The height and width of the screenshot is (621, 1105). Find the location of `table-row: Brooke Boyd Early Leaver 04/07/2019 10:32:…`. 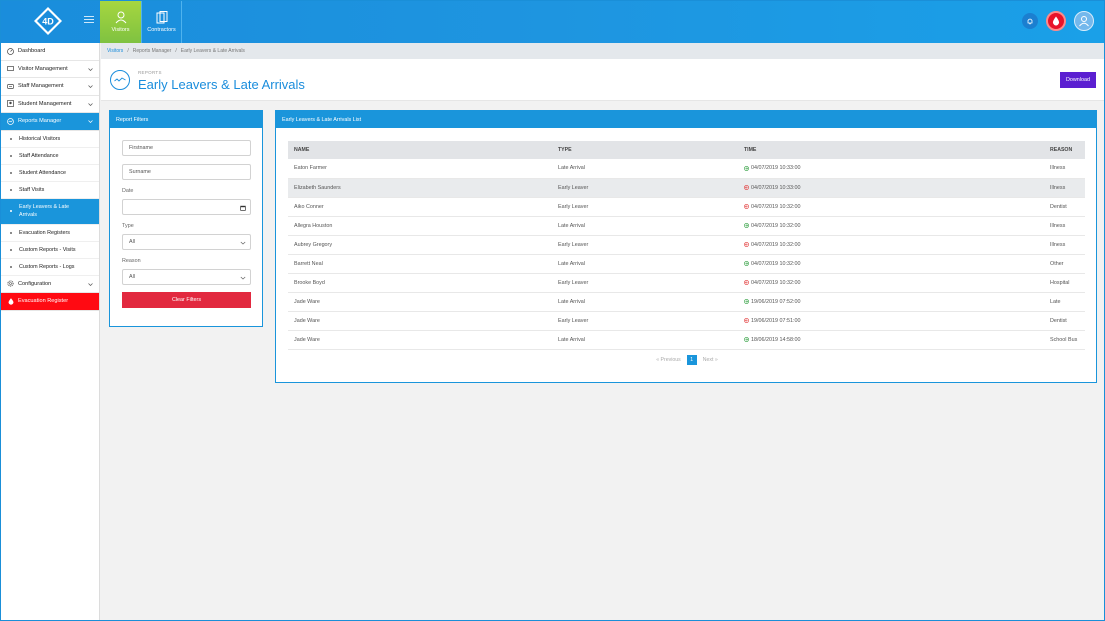

table-row: Brooke Boyd Early Leaver 04/07/2019 10:32:… is located at coordinates (686, 283).